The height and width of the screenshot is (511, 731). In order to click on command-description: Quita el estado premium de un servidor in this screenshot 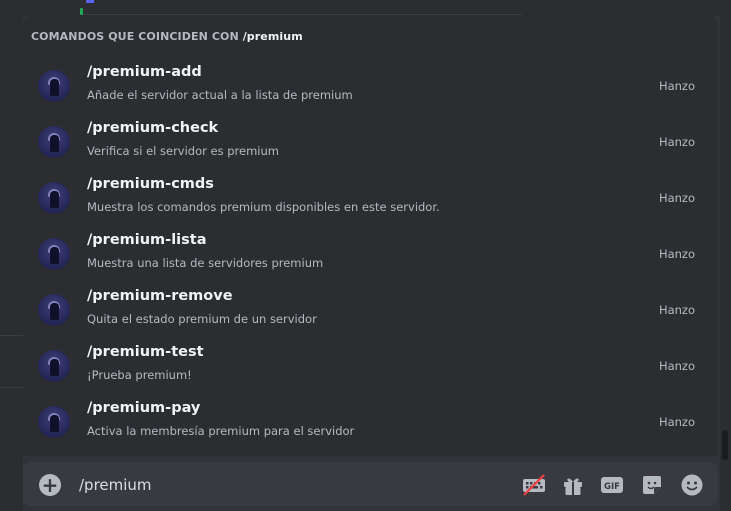, I will do `click(202, 319)`.